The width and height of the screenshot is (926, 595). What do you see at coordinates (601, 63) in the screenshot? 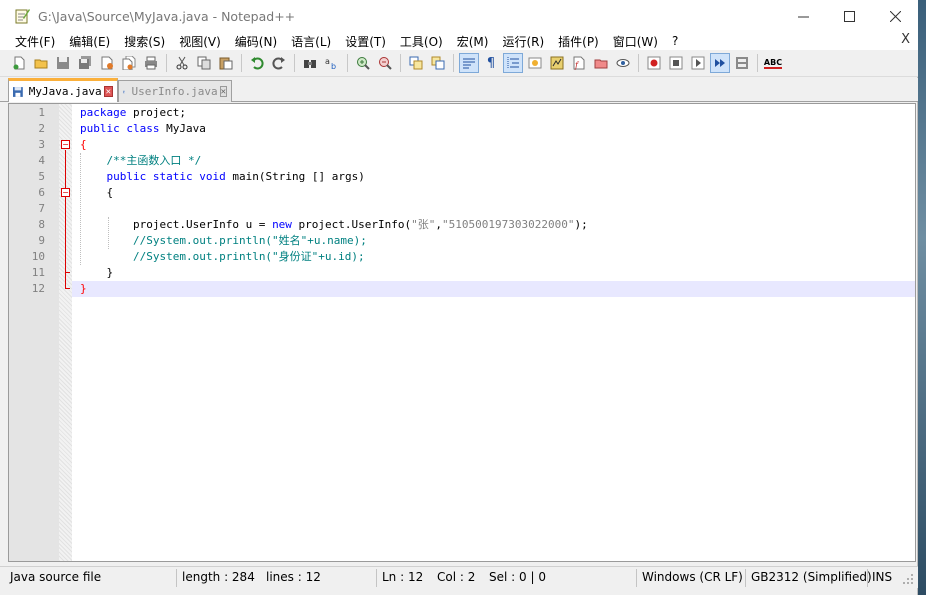
I see `folder-as-workspace-button` at bounding box center [601, 63].